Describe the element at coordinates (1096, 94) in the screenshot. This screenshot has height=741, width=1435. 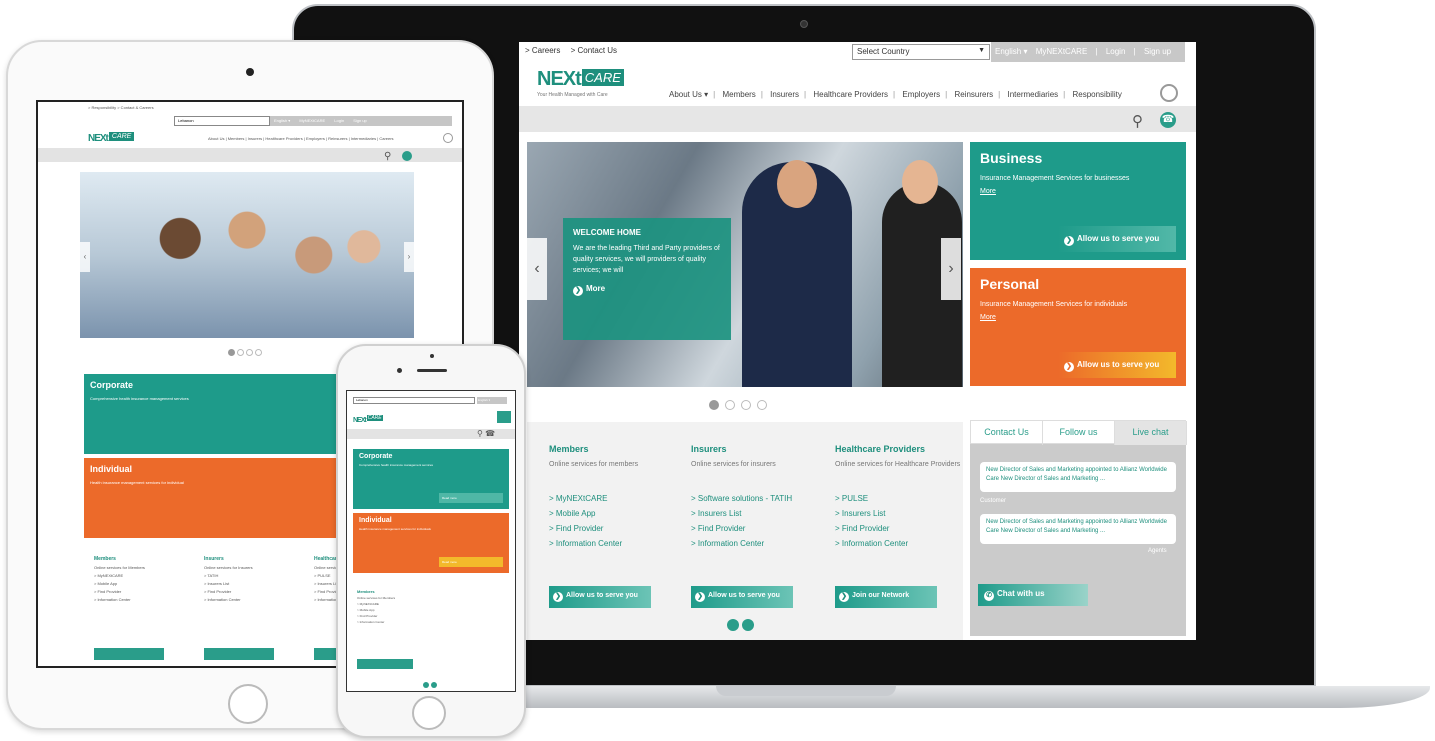
I see `nav-responsibility: Responsibility` at that location.